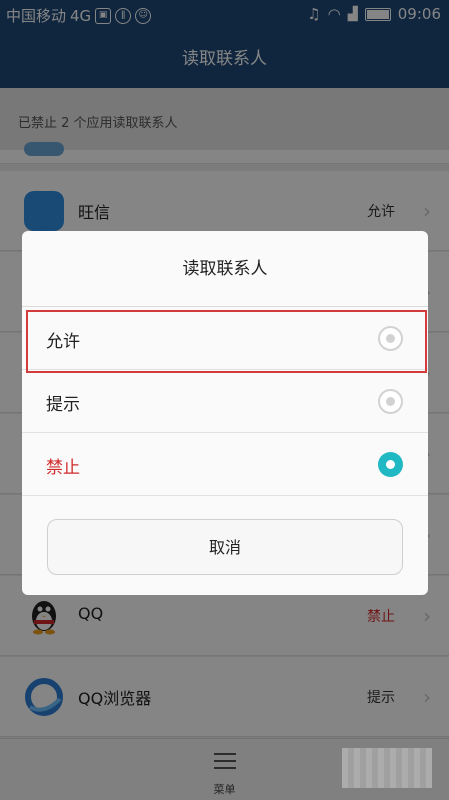 The image size is (449, 800). Describe the element at coordinates (225, 547) in the screenshot. I see `cancel-button: 取消` at that location.